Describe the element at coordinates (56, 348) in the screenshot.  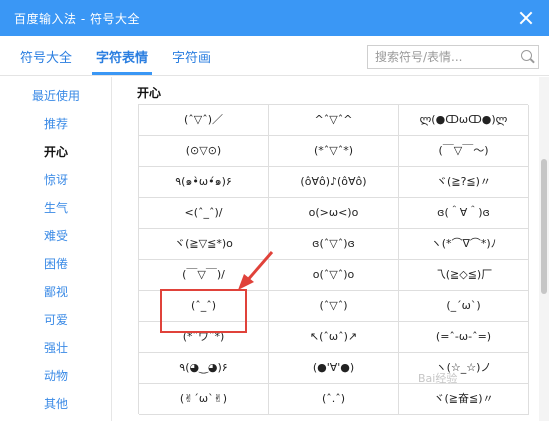
I see `sidebar-item-strong: 强壮` at that location.